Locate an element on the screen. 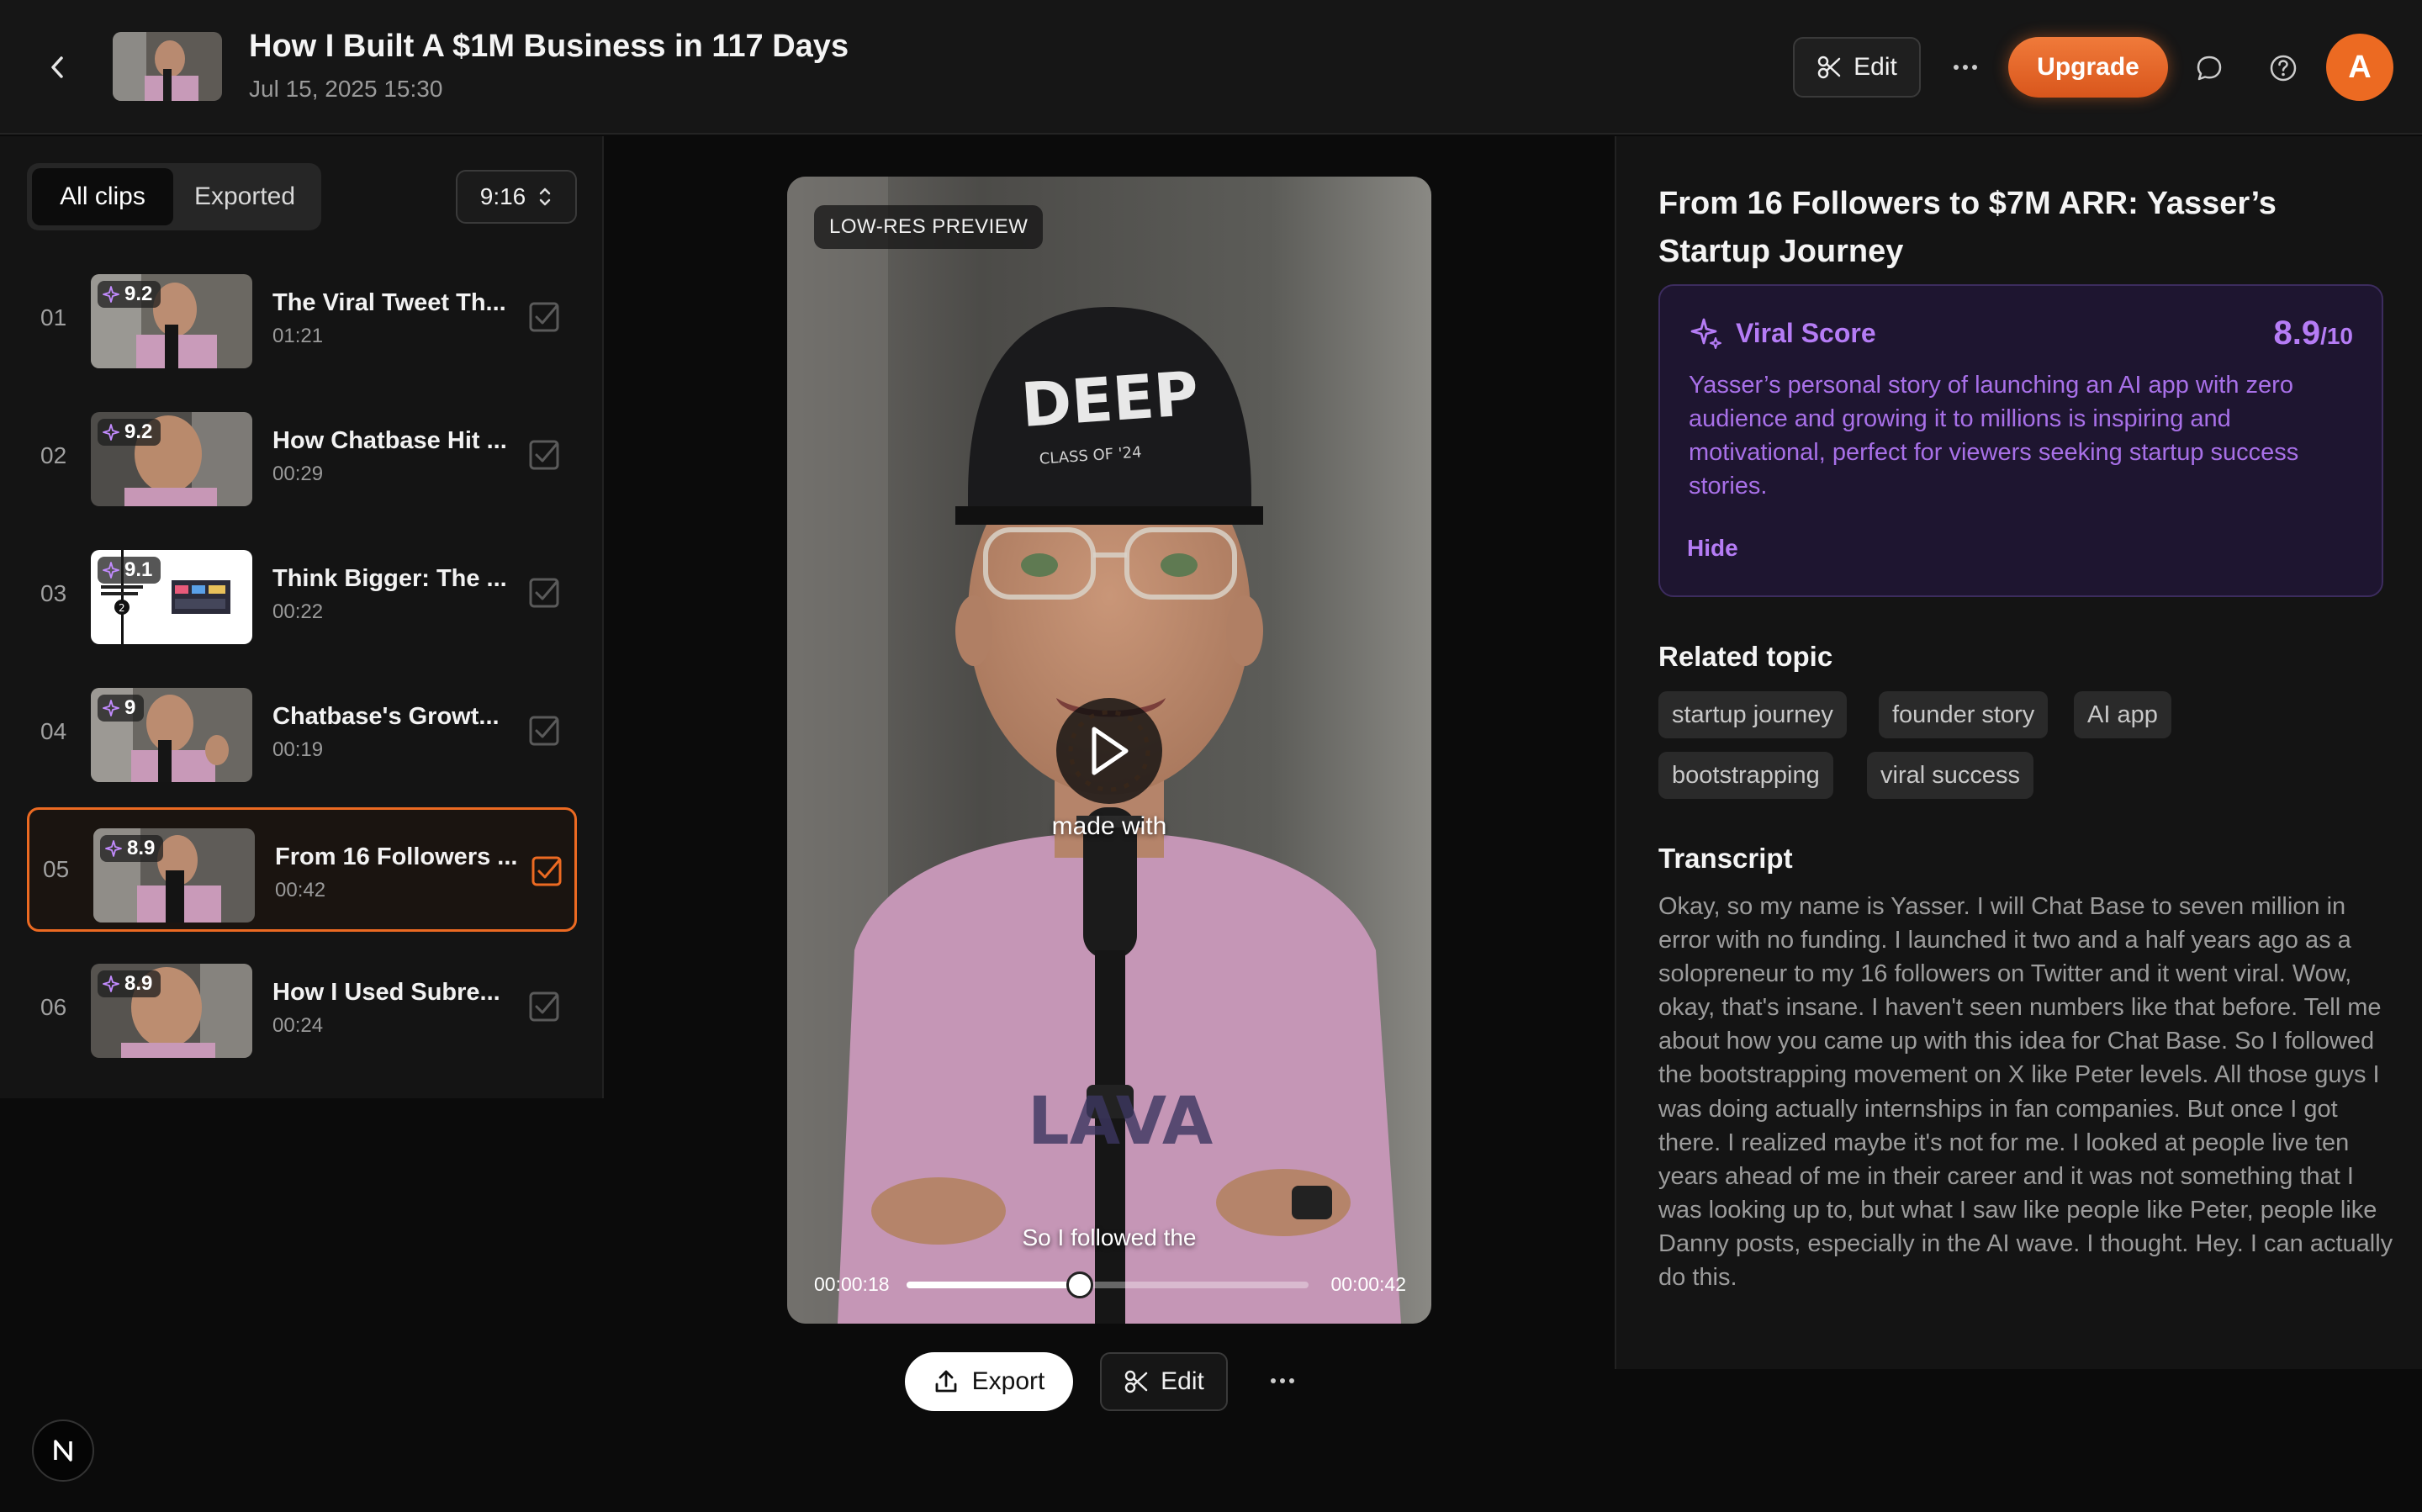  total-time: 00:00:42 is located at coordinates (1368, 1284).